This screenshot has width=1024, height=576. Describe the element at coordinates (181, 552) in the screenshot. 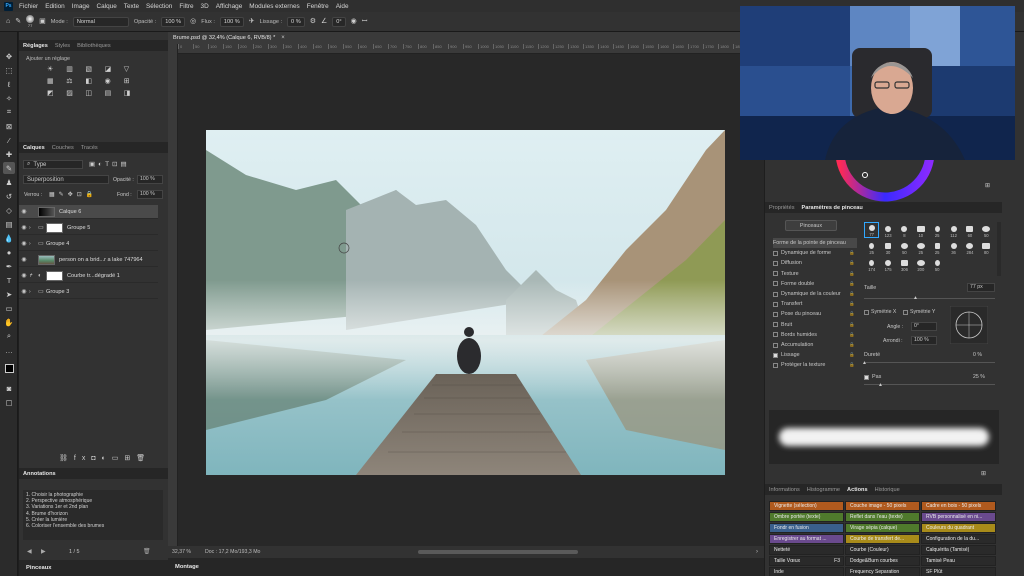

I see `zoom-level: 32,37 %` at that location.